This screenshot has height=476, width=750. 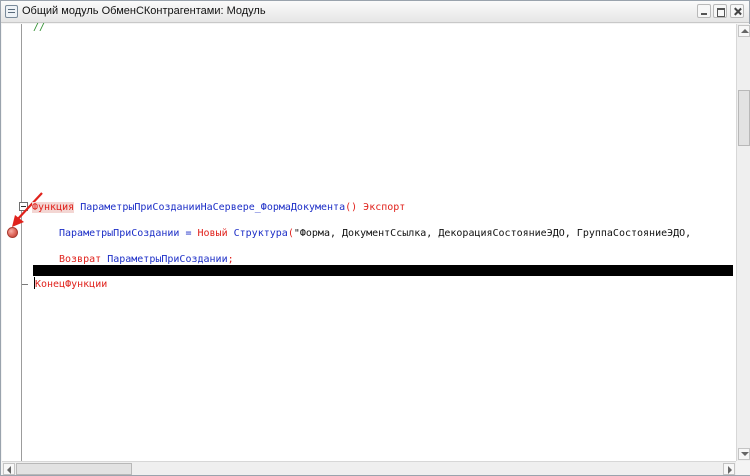 What do you see at coordinates (167, 259) in the screenshot?
I see `return-variable: ПараметрыПриСоздании` at bounding box center [167, 259].